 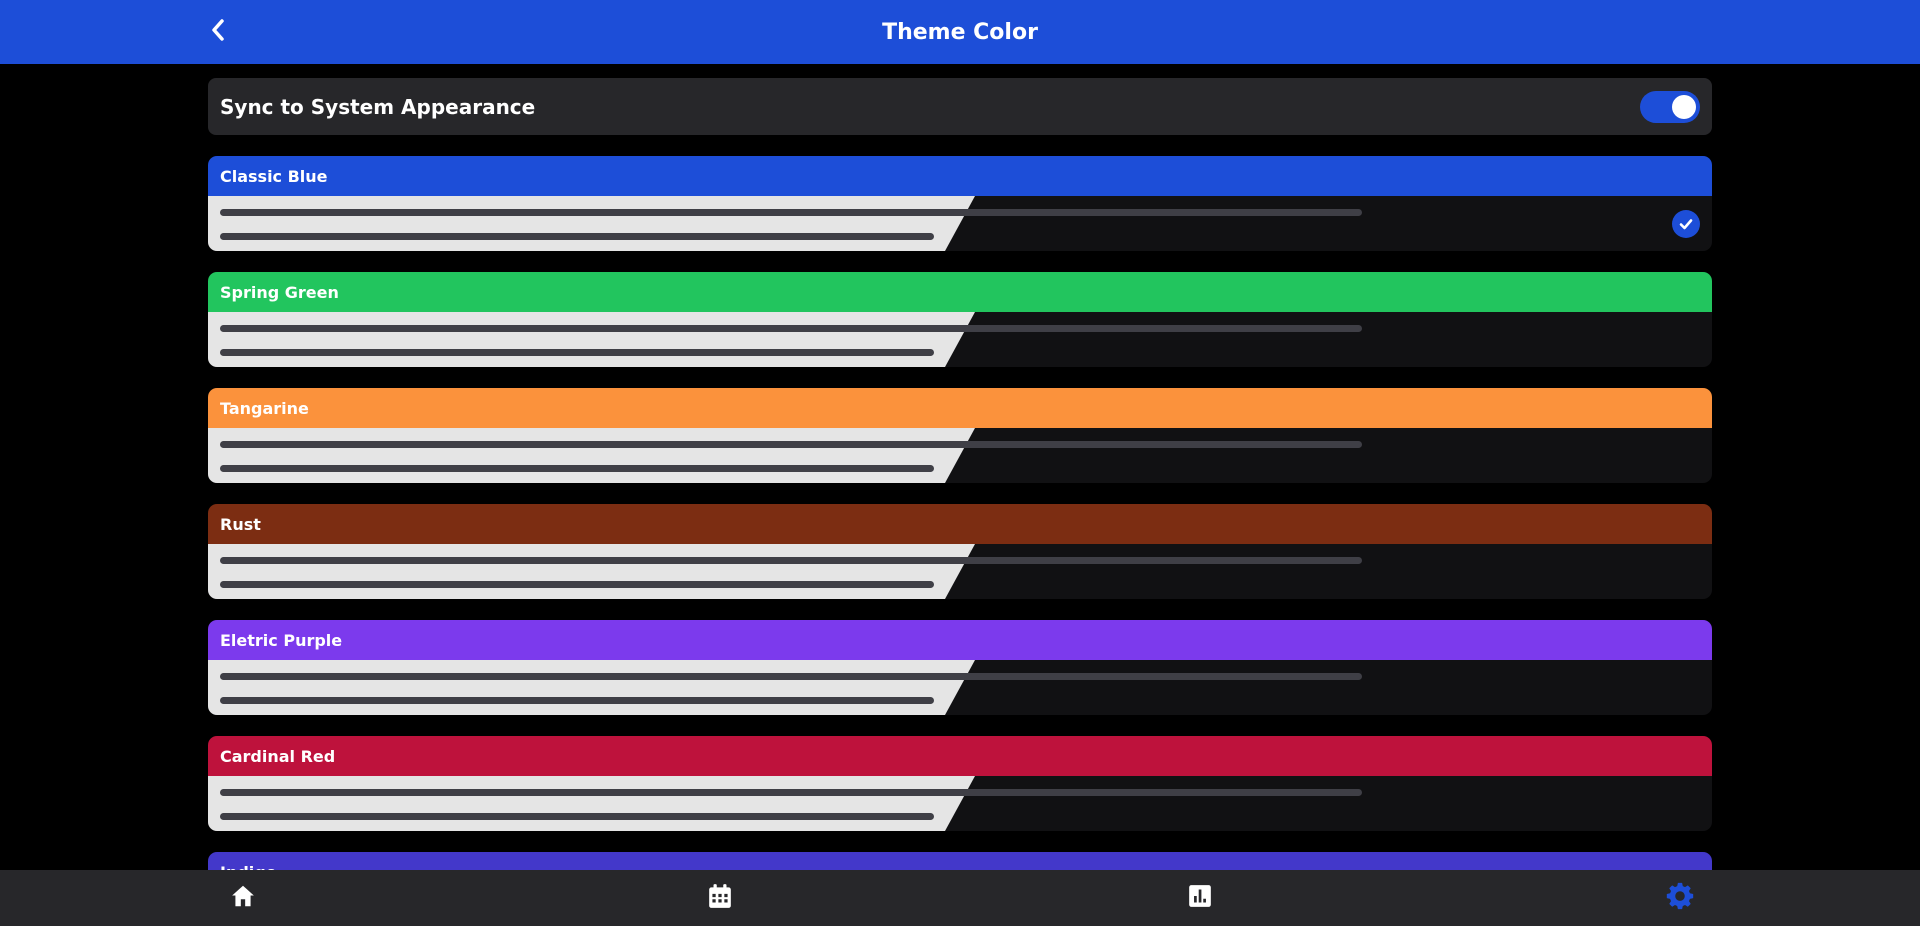 I want to click on theme-header: Indigo, so click(x=960, y=861).